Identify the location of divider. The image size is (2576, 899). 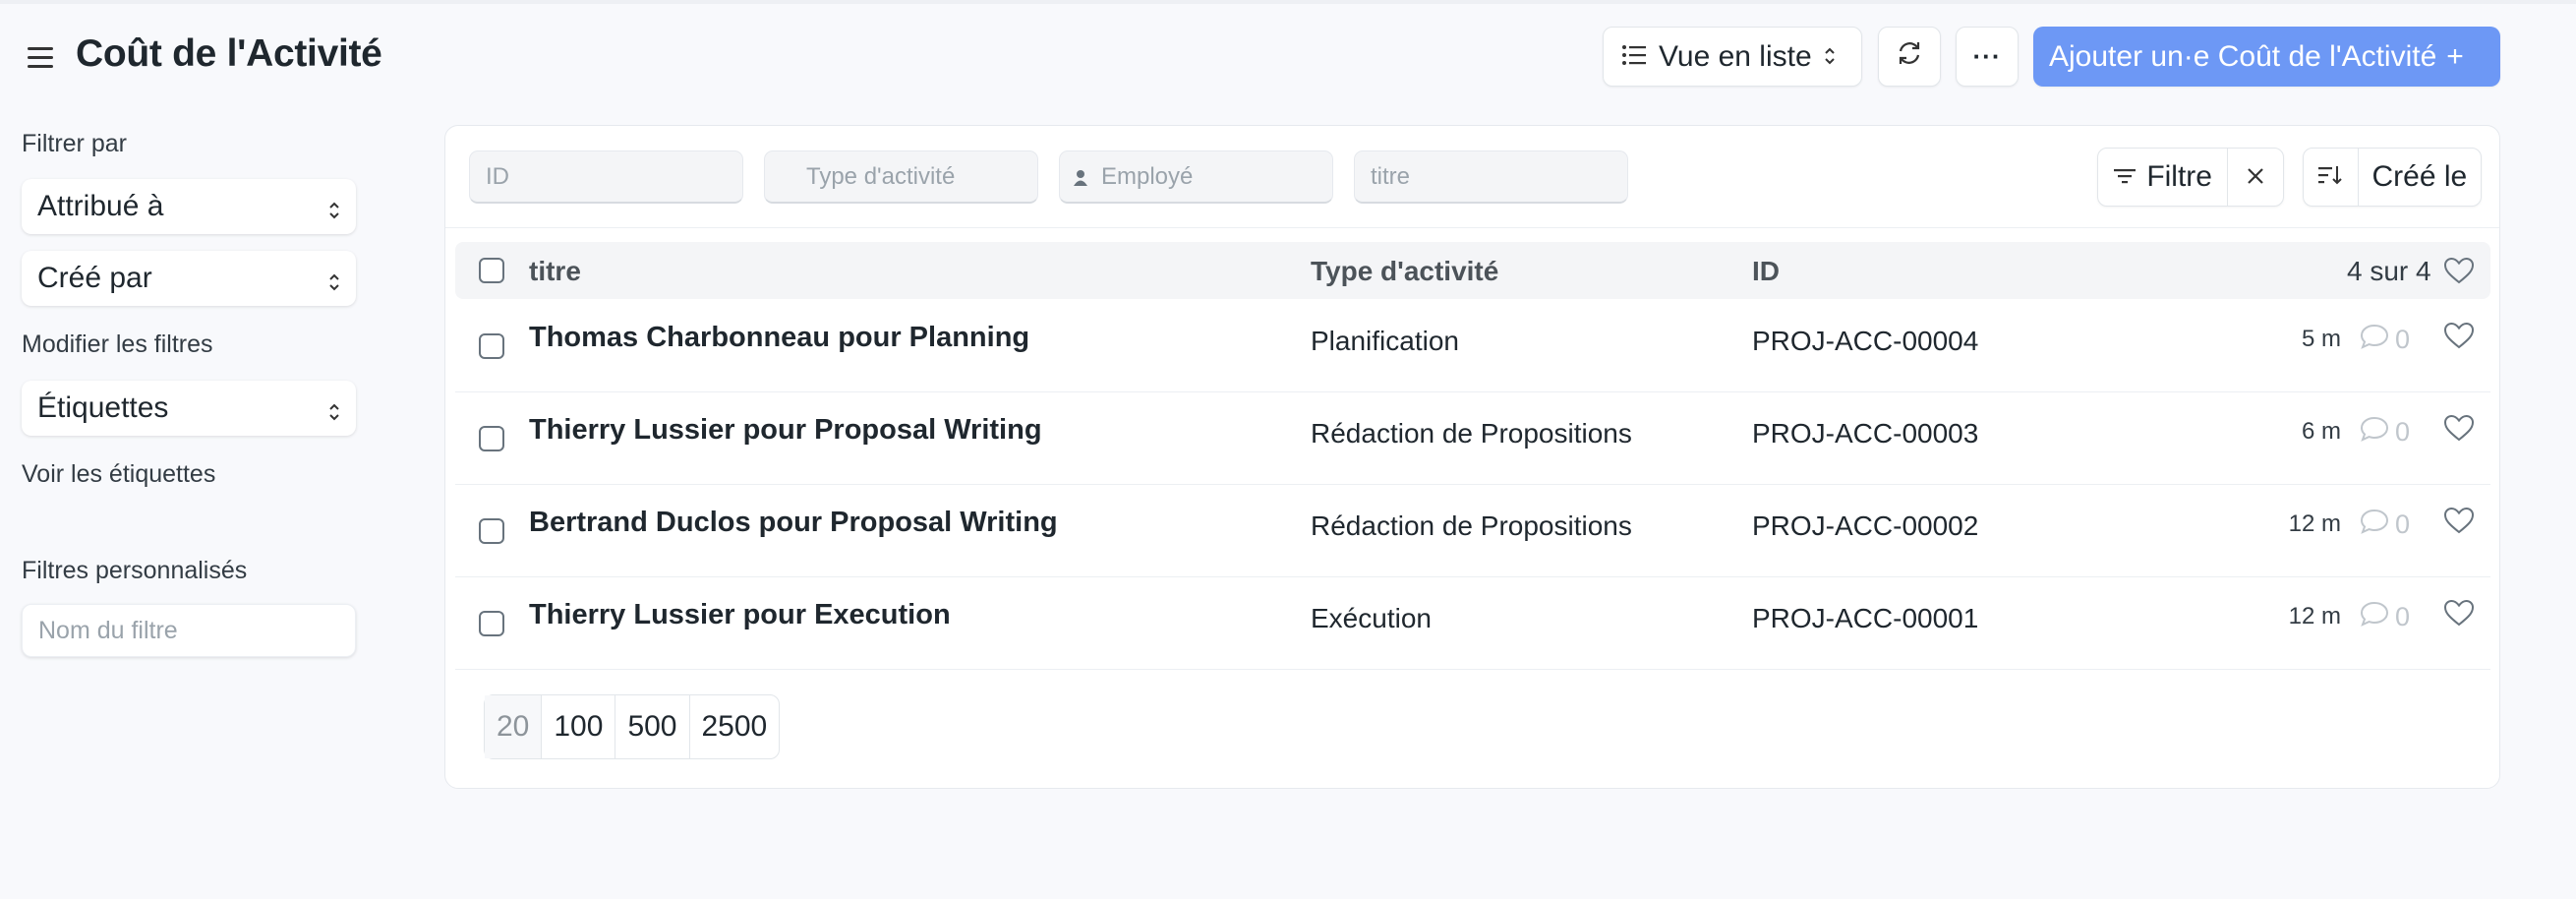
(1472, 227).